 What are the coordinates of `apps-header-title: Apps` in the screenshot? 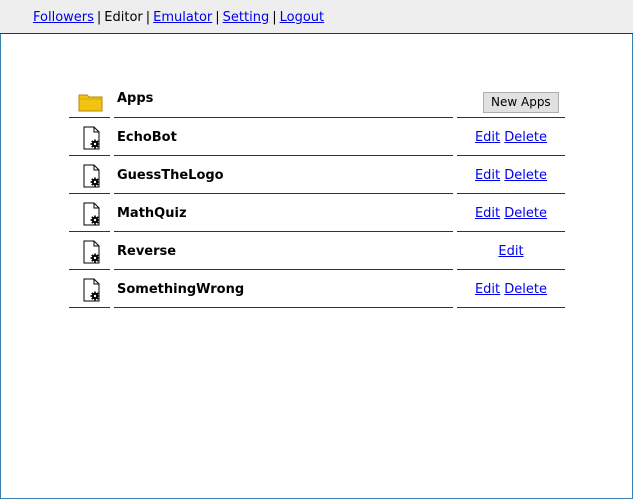 It's located at (135, 98).